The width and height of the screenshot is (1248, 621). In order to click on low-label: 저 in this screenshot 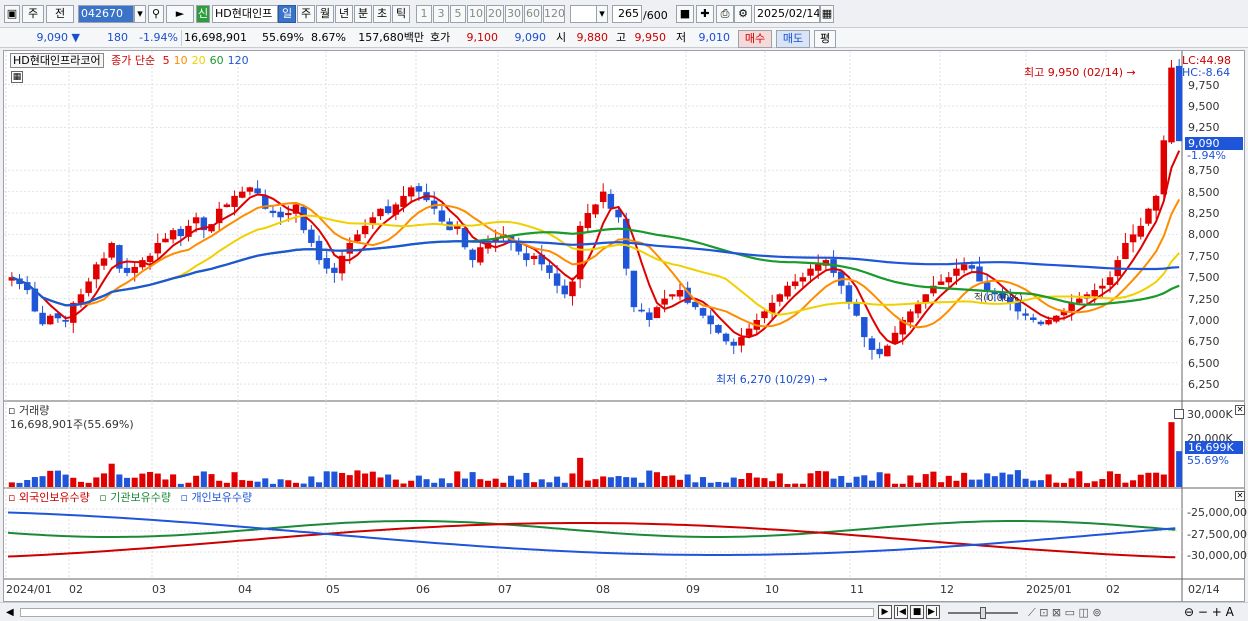, I will do `click(681, 37)`.